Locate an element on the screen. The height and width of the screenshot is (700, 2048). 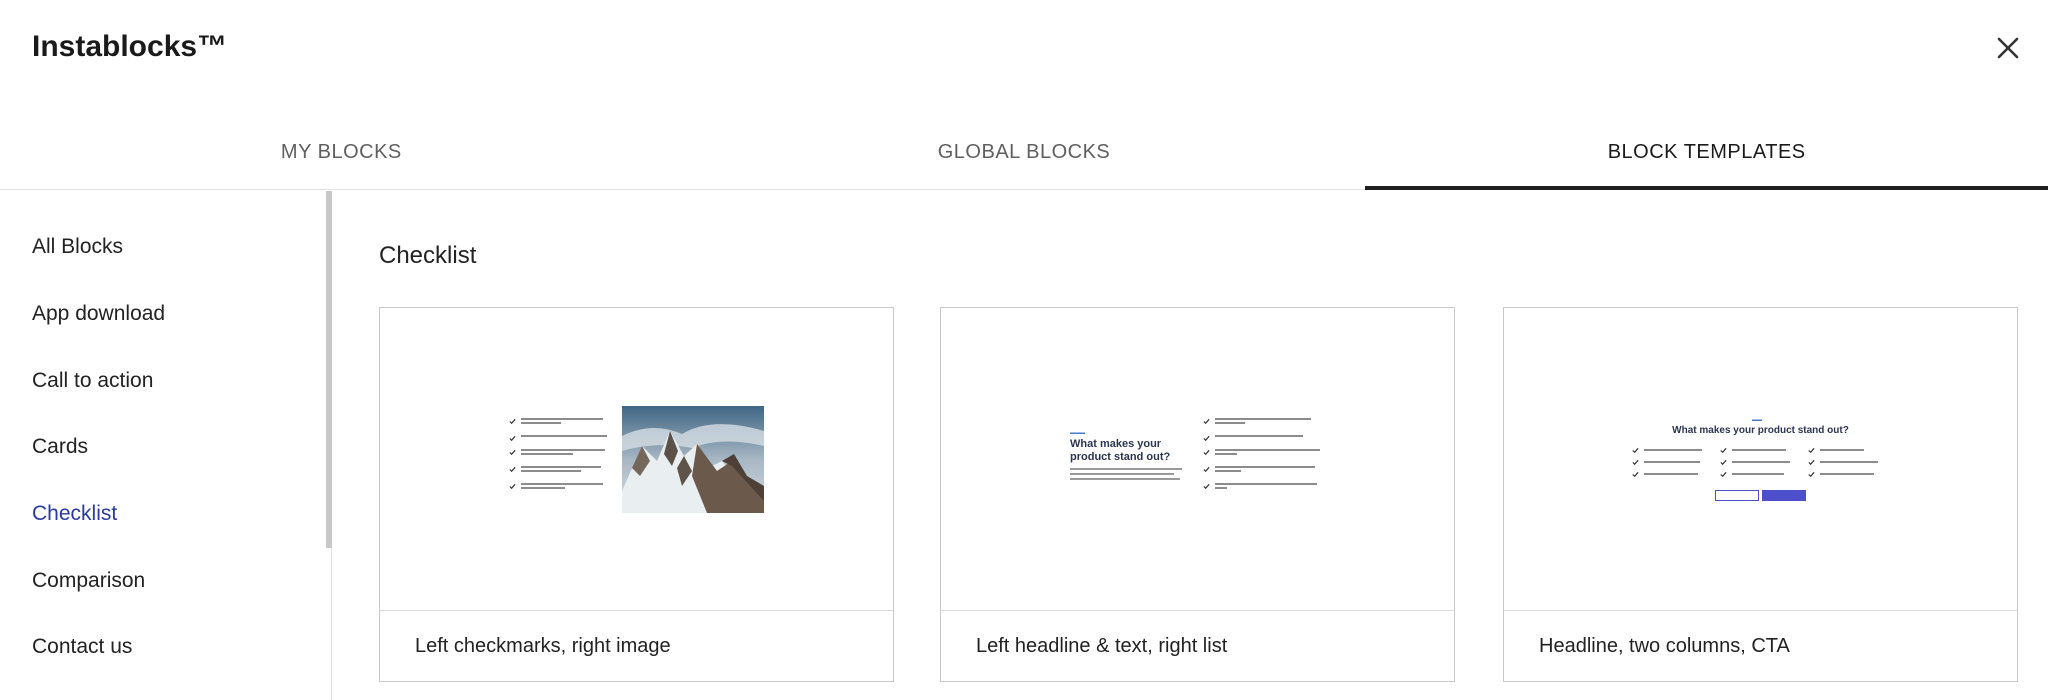
preview-eyebrow: ▬▬ is located at coordinates (1757, 420).